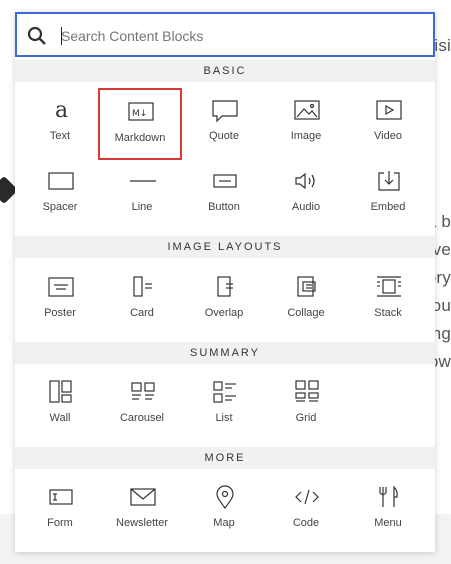  I want to click on overlap-icon, so click(225, 286).